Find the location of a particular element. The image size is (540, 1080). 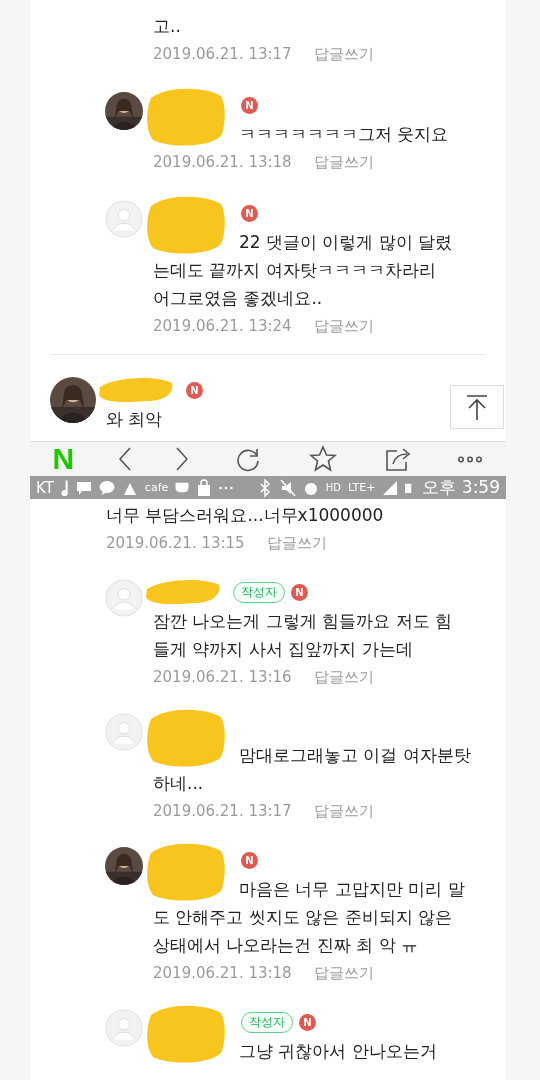

hd-label: HD is located at coordinates (333, 487).